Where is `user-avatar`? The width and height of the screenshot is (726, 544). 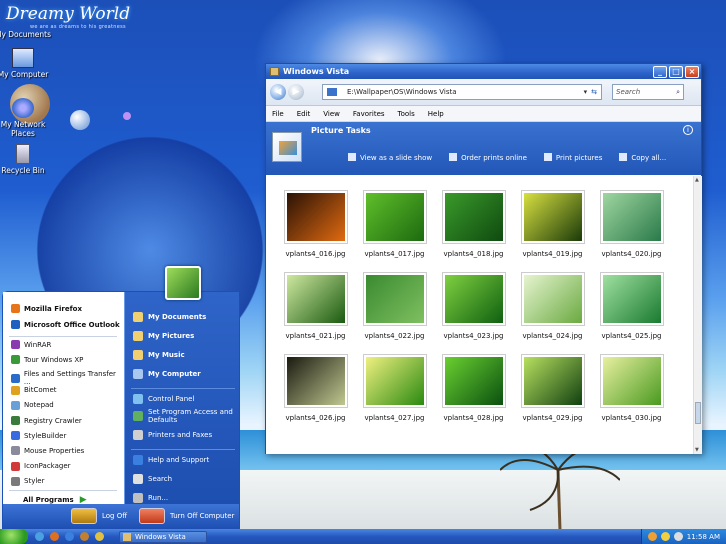
user-avatar is located at coordinates (183, 283).